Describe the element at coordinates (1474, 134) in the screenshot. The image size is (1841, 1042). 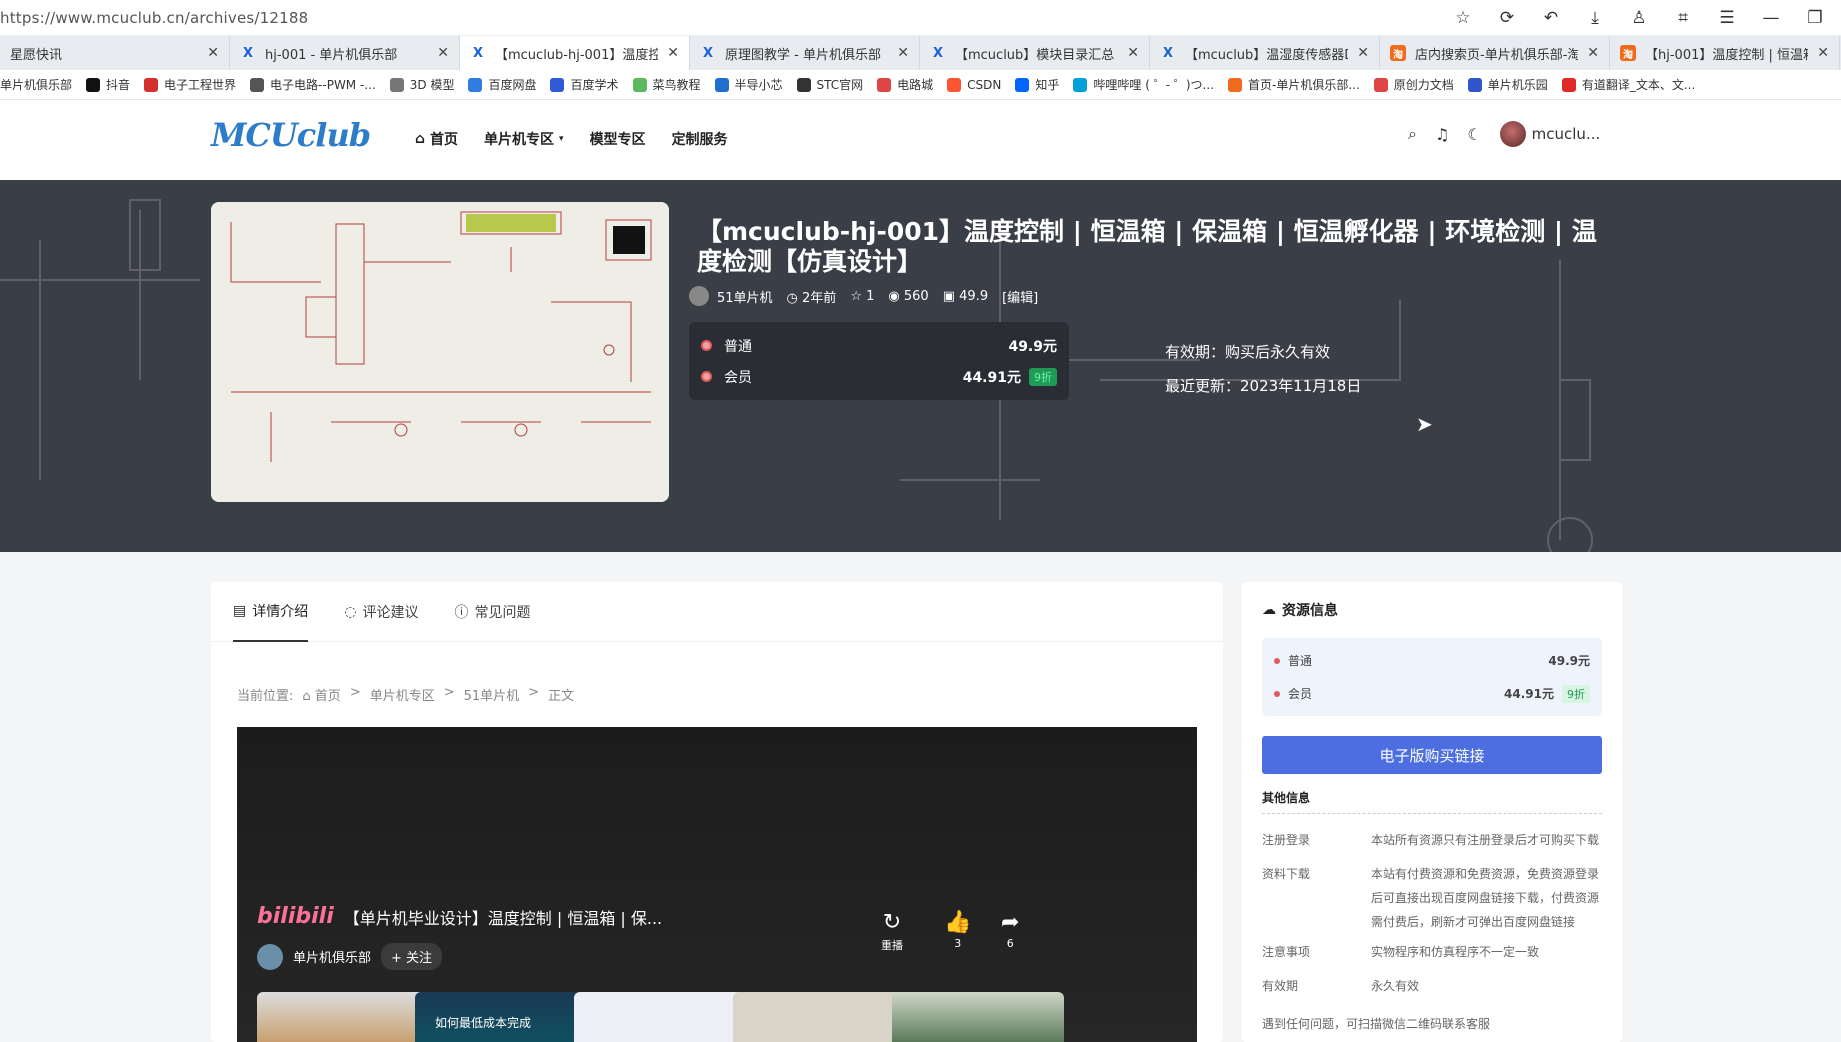
I see `moon-icon: ☾` at that location.